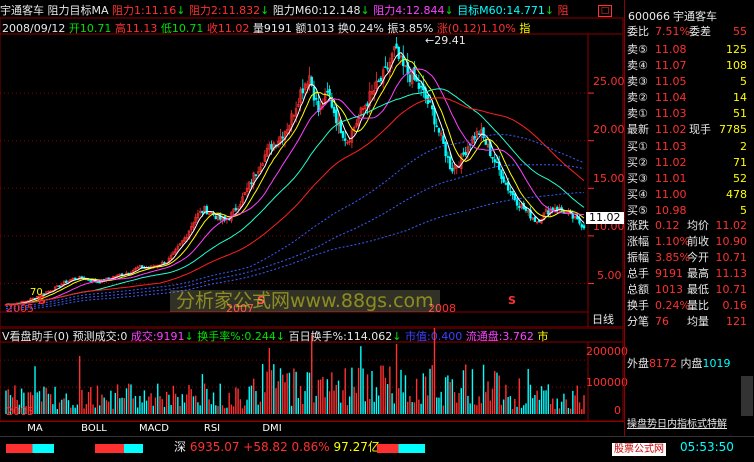 This screenshot has width=754, height=462. I want to click on value: 10.71, so click(731, 289).